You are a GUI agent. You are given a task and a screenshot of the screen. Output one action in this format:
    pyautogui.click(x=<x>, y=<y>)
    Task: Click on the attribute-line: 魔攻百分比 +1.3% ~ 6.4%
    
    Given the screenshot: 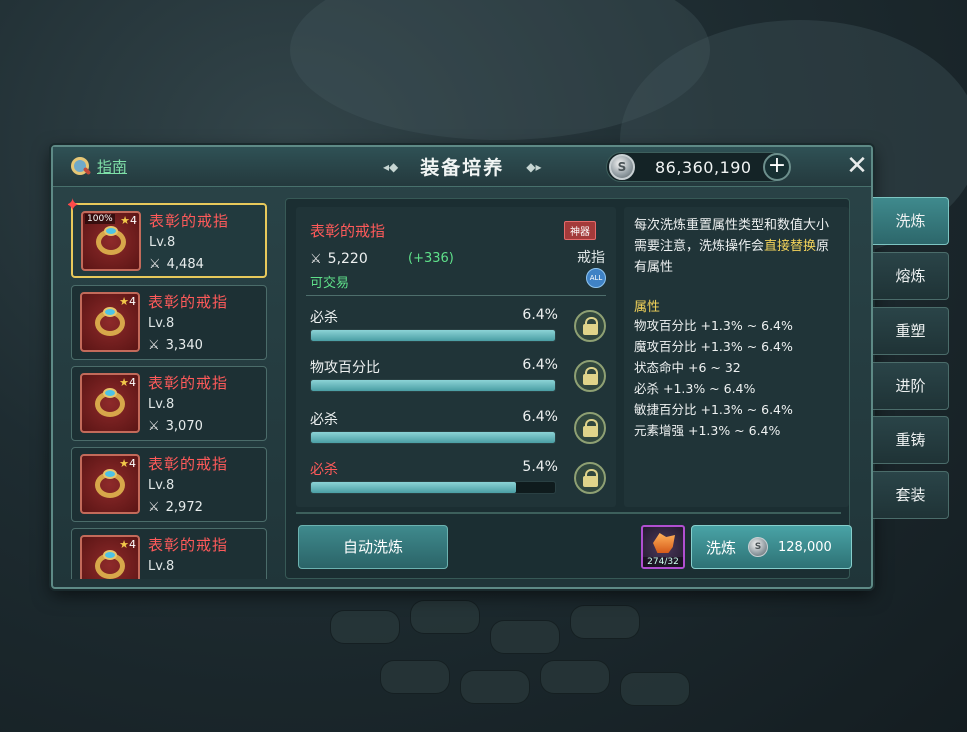 What is the action you would take?
    pyautogui.click(x=713, y=346)
    